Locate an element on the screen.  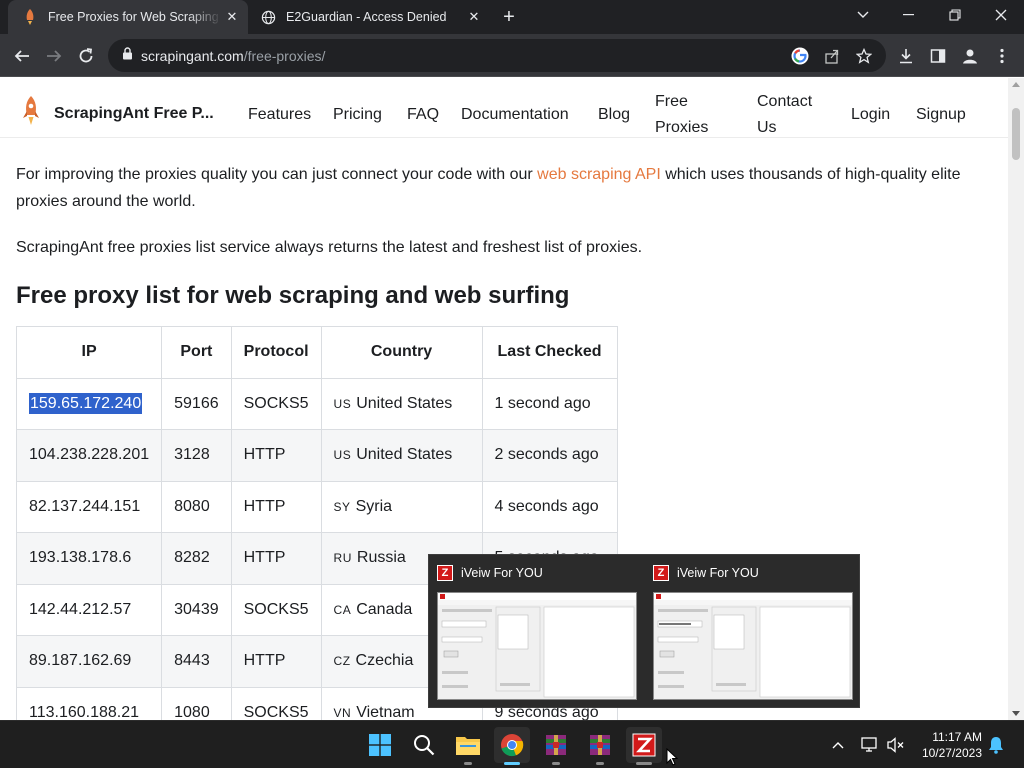
nav-signup: Signup is located at coordinates (941, 115).